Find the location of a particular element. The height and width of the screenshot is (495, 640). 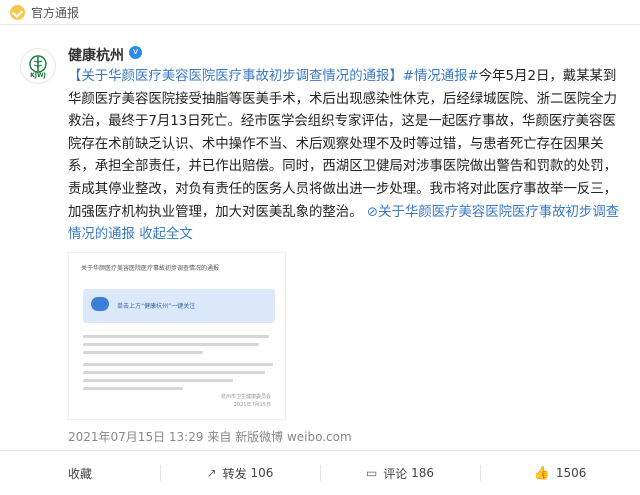

account-name: 健康杭州 is located at coordinates (96, 55).